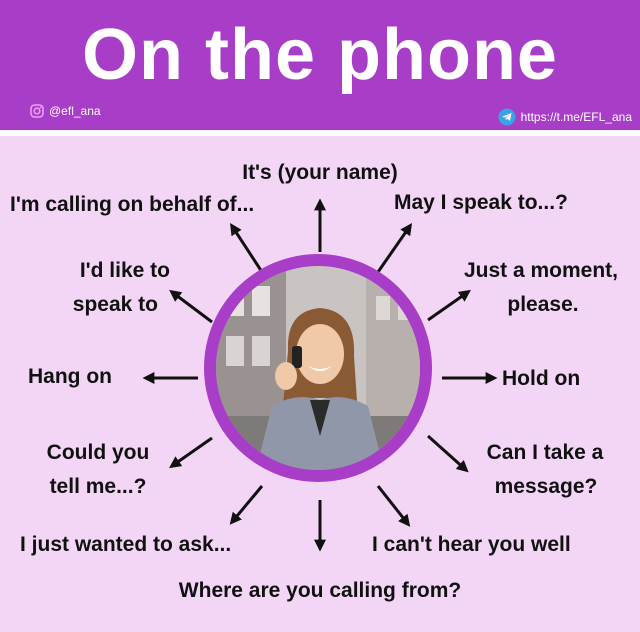 The width and height of the screenshot is (640, 632). Describe the element at coordinates (98, 452) in the screenshot. I see `phrase-could-you-line1: Could you` at that location.